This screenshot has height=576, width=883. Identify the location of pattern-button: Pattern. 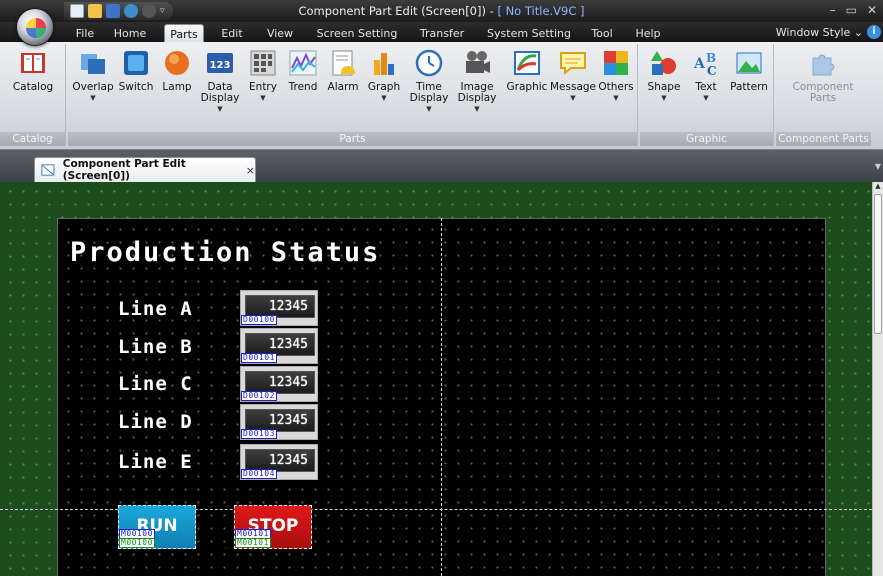
(749, 70).